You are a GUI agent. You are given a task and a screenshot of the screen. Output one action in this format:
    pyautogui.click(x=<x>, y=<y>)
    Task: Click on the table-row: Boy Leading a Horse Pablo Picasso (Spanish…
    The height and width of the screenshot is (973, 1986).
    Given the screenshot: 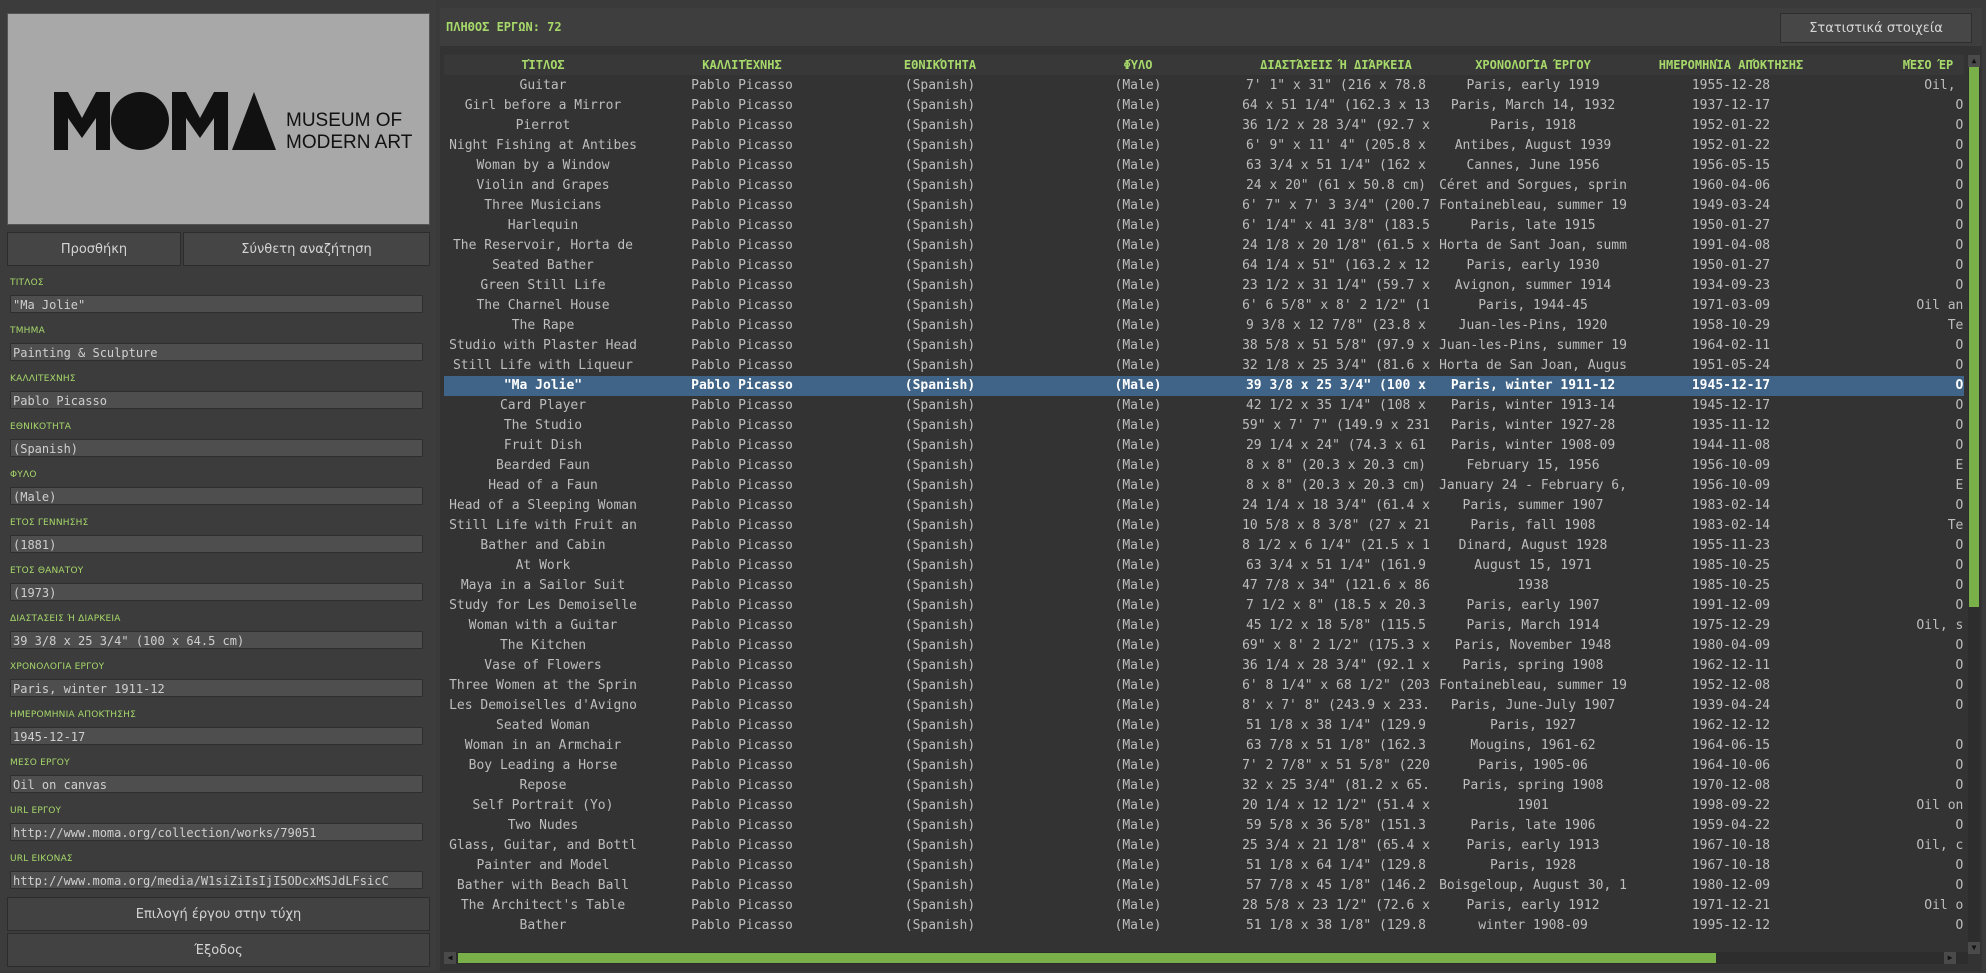 What is the action you would take?
    pyautogui.click(x=1204, y=766)
    